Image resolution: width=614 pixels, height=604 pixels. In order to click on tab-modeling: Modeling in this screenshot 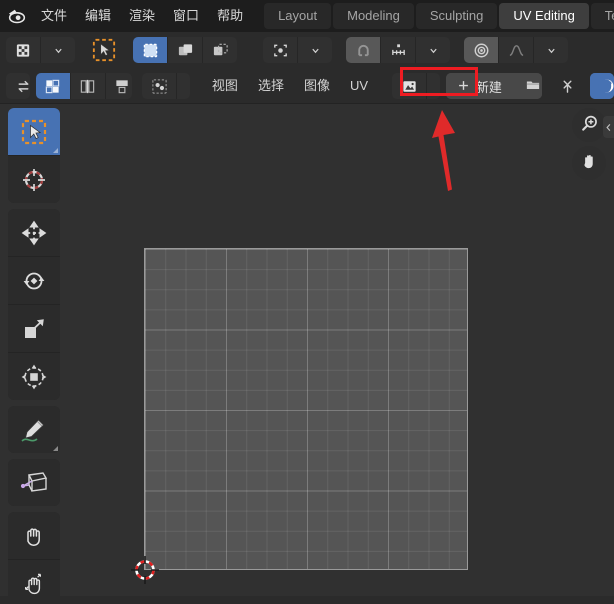, I will do `click(373, 16)`.